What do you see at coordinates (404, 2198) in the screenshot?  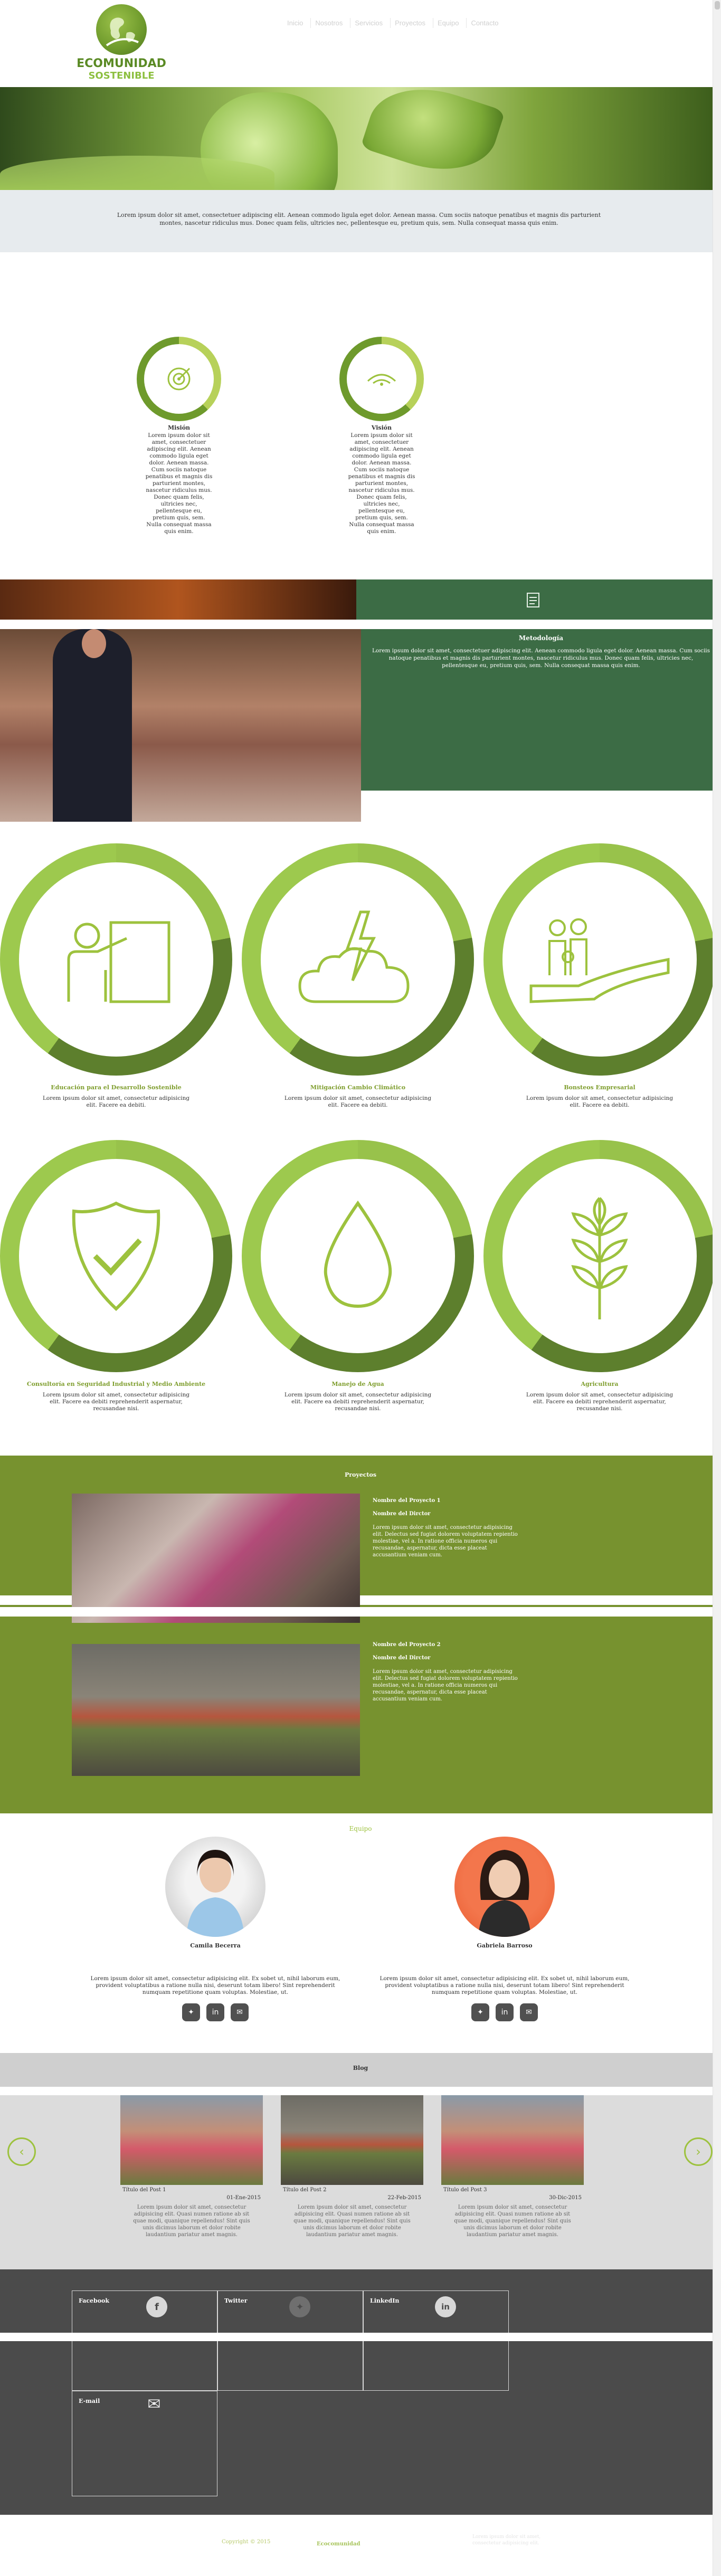 I see `post-date: 22-Feb-2015` at bounding box center [404, 2198].